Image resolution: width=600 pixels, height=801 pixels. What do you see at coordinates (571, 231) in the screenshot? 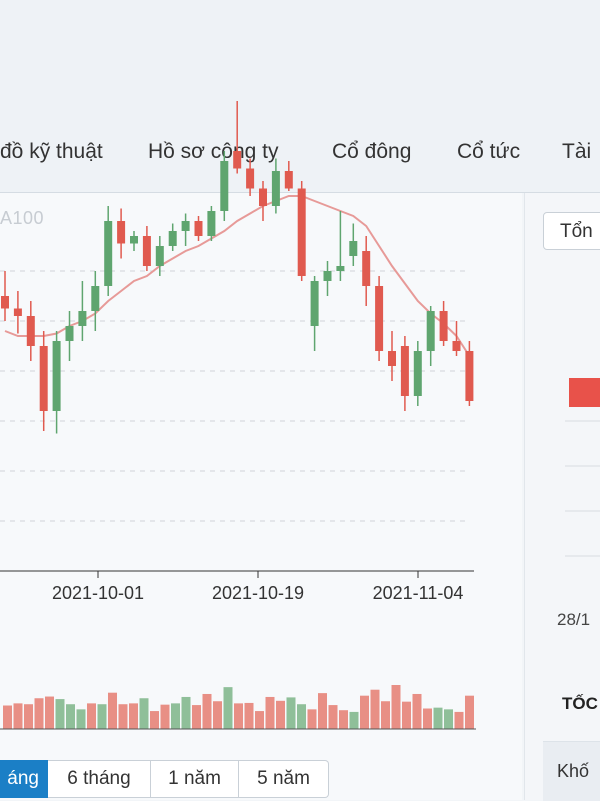
I see `right-panel-select: Tổn` at bounding box center [571, 231].